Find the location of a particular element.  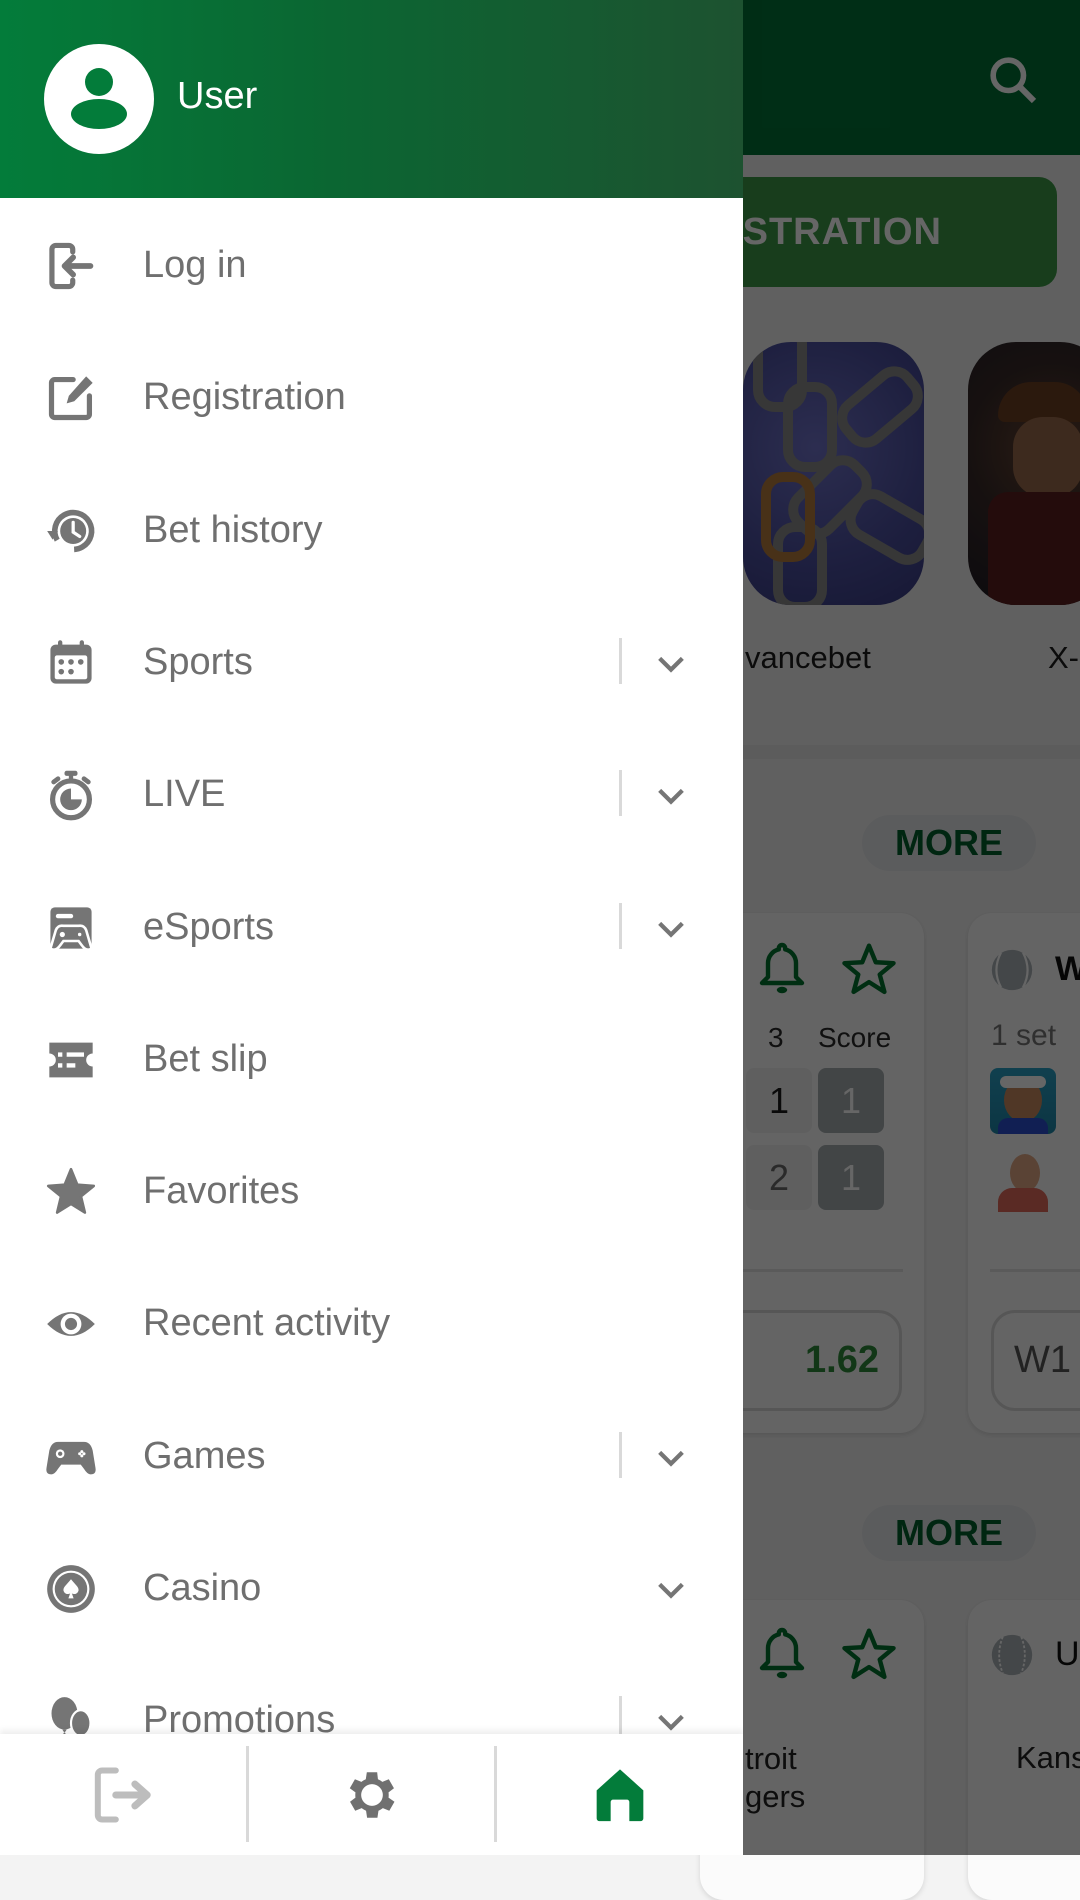

menu-item-label: eSports is located at coordinates (208, 926).